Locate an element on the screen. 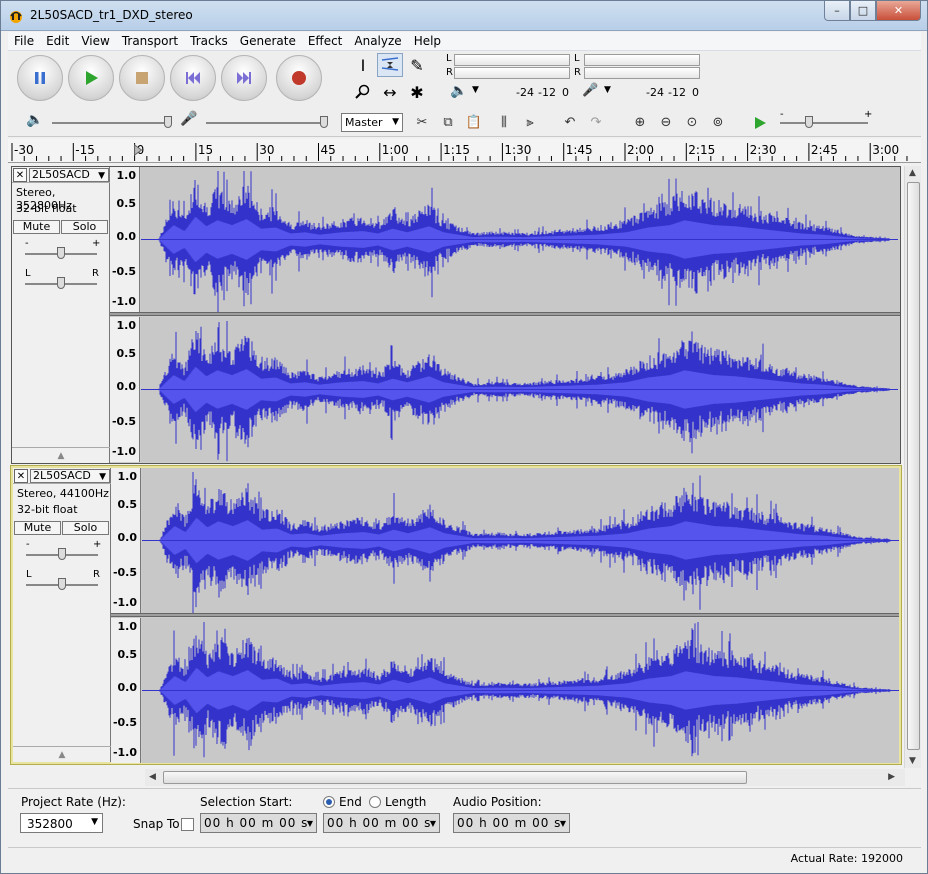 The width and height of the screenshot is (928, 874). close-button: ✕ is located at coordinates (898, 11).